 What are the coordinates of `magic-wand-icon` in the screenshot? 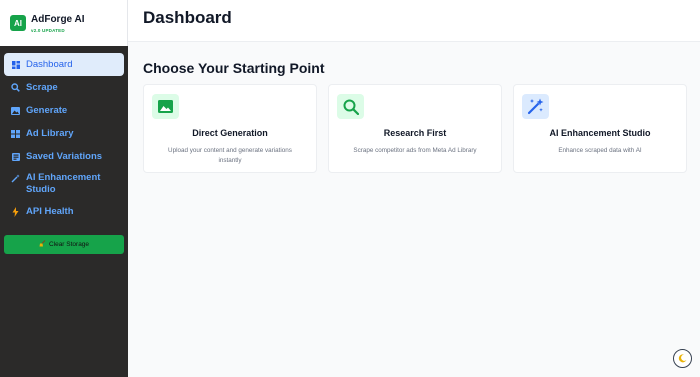 It's located at (15, 178).